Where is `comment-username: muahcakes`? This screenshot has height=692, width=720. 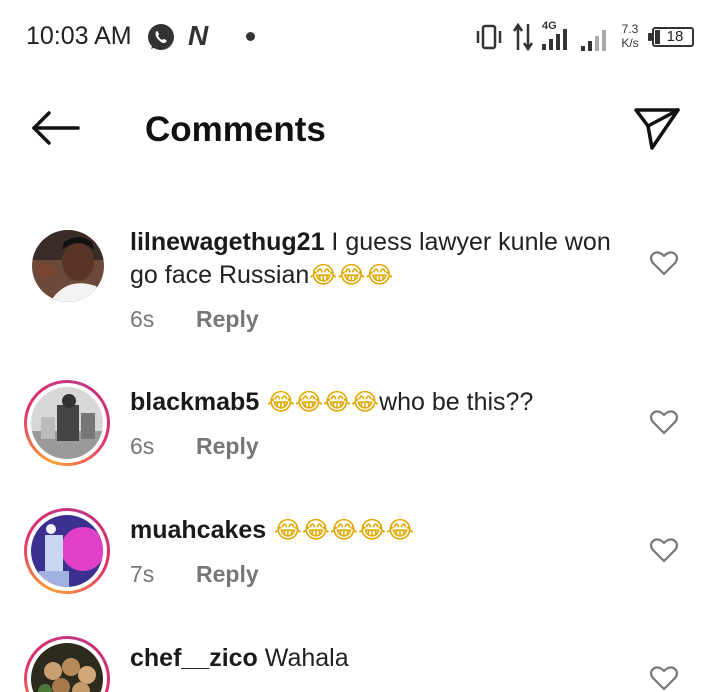 comment-username: muahcakes is located at coordinates (198, 530).